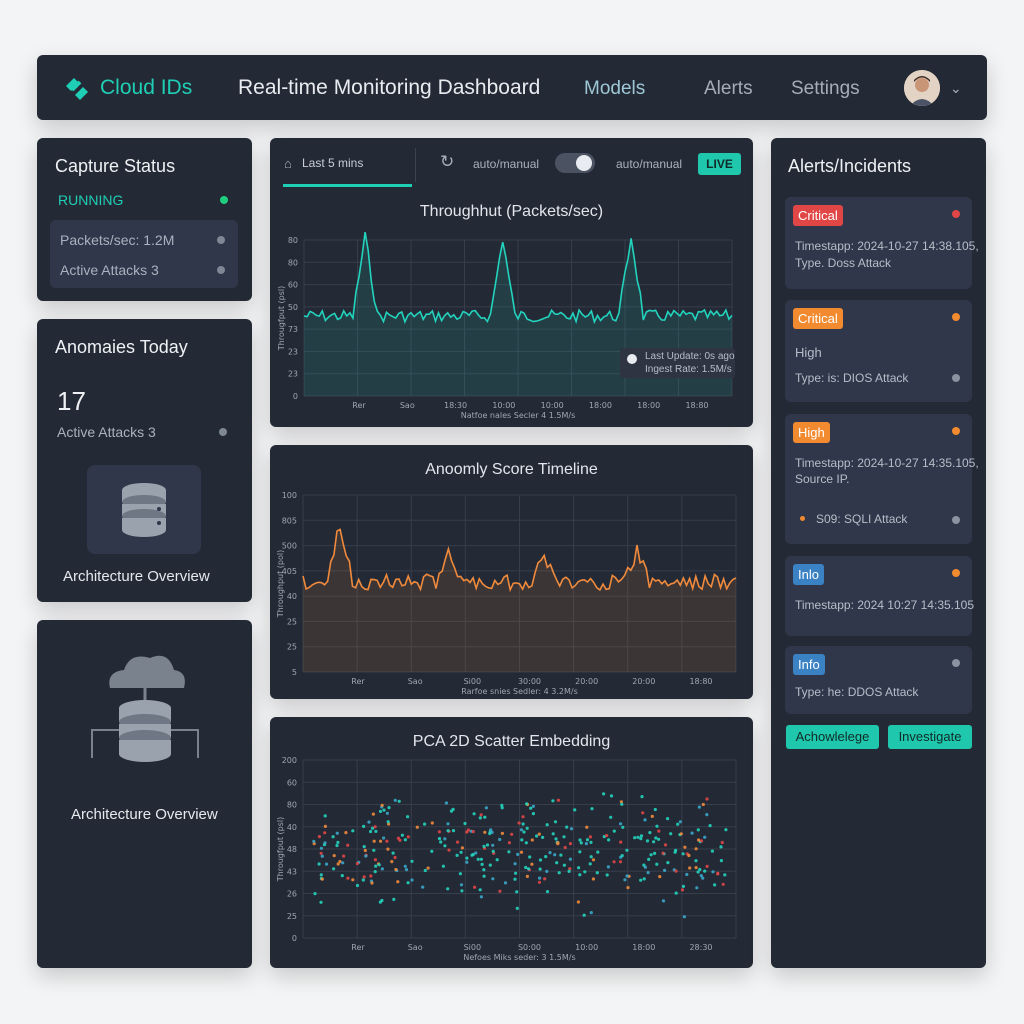  I want to click on ingest-rate: Ingest Rate: 1.5M/s, so click(688, 369).